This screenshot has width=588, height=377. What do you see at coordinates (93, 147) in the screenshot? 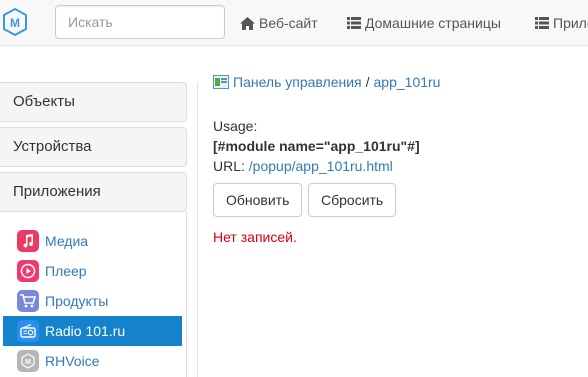
I see `sidebar-section-devices: Устройства` at bounding box center [93, 147].